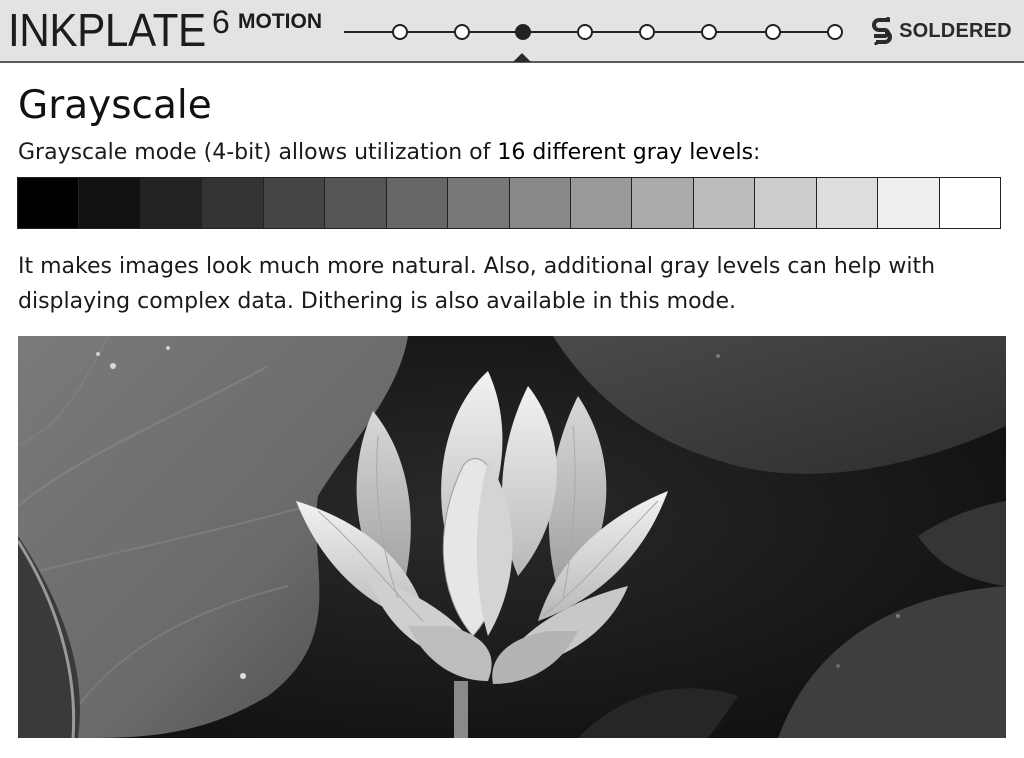 The width and height of the screenshot is (1024, 758). What do you see at coordinates (773, 32) in the screenshot?
I see `step-7-dot` at bounding box center [773, 32].